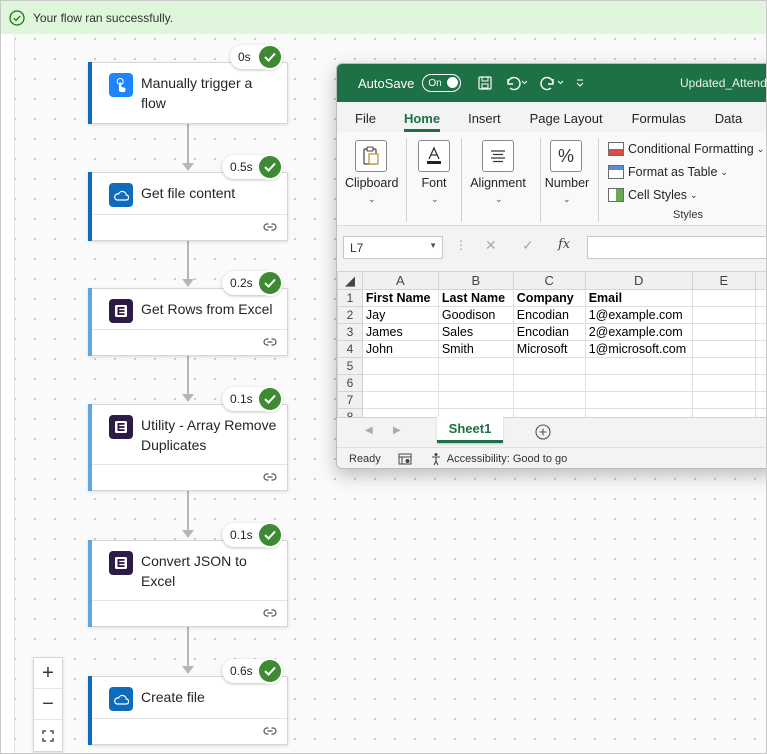 This screenshot has height=754, width=767. I want to click on cell: Microsoft, so click(549, 349).